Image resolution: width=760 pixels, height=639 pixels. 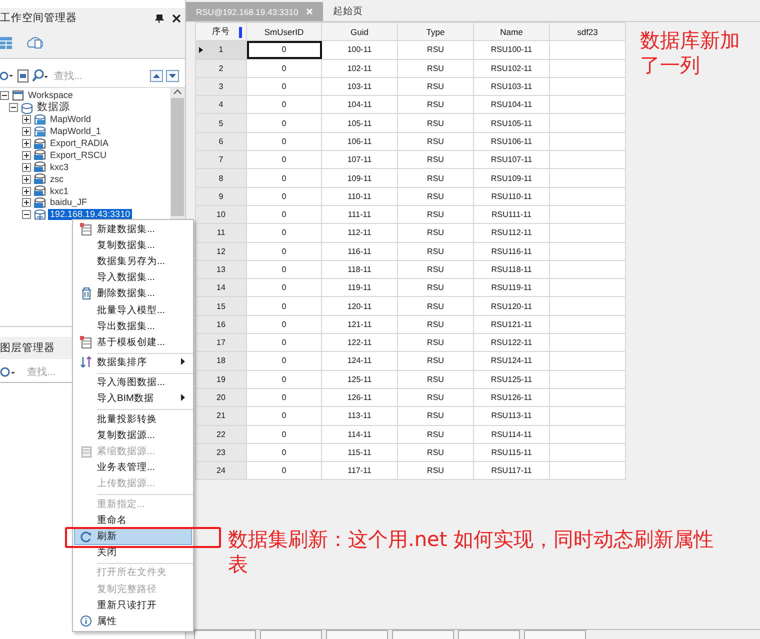 I want to click on column-header: Guid, so click(x=360, y=31).